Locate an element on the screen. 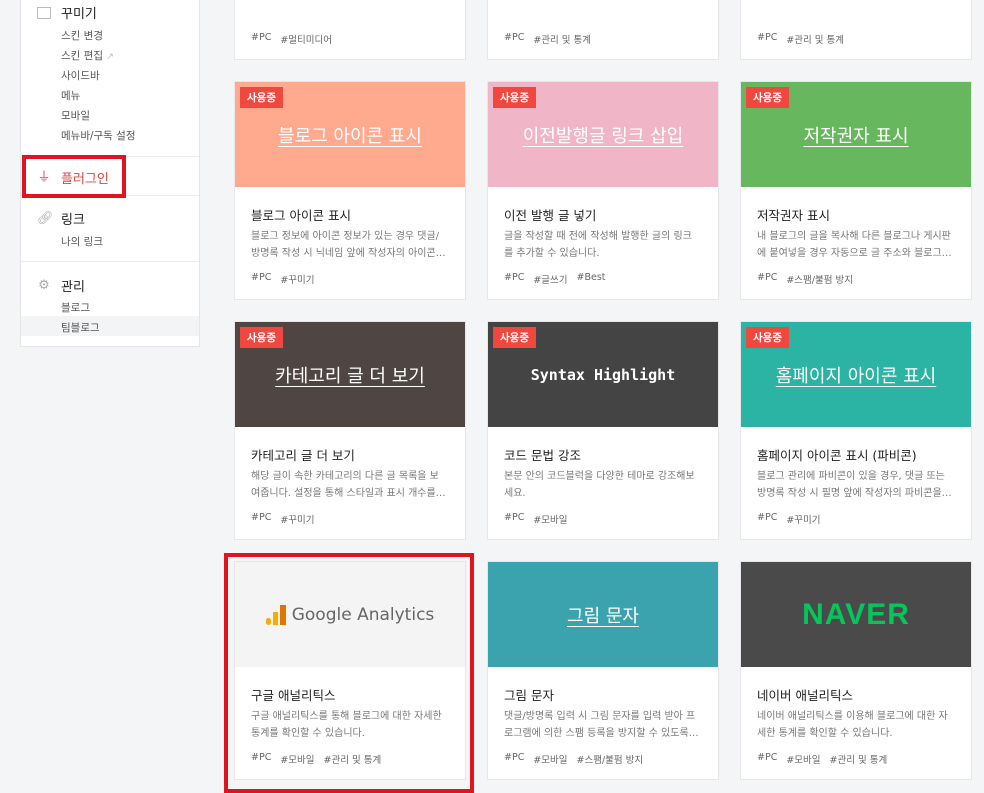 The image size is (984, 793). desc-line: 네이버 애널리틱스를 이용해 블로그에 대한 자 is located at coordinates (852, 716).